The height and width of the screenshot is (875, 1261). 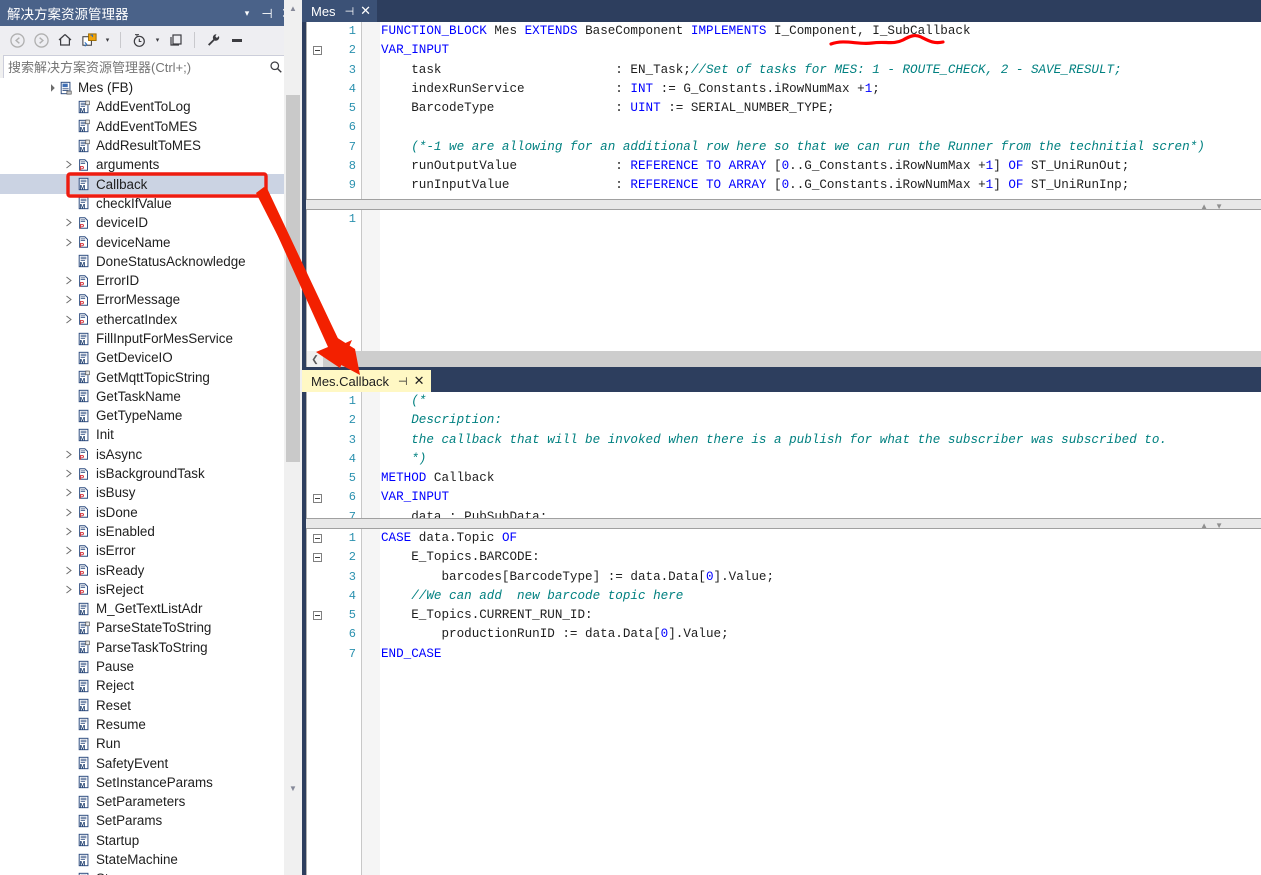 I want to click on horizontal-scrollbar-top: ❮, so click(x=784, y=359).